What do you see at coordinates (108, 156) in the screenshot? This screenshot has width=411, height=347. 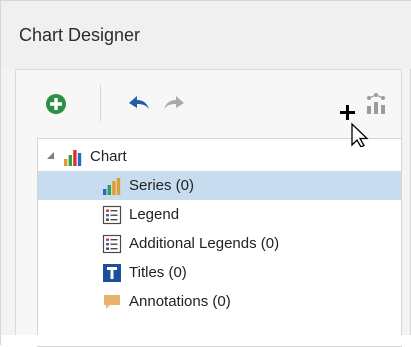 I see `tree-item-label: Chart` at bounding box center [108, 156].